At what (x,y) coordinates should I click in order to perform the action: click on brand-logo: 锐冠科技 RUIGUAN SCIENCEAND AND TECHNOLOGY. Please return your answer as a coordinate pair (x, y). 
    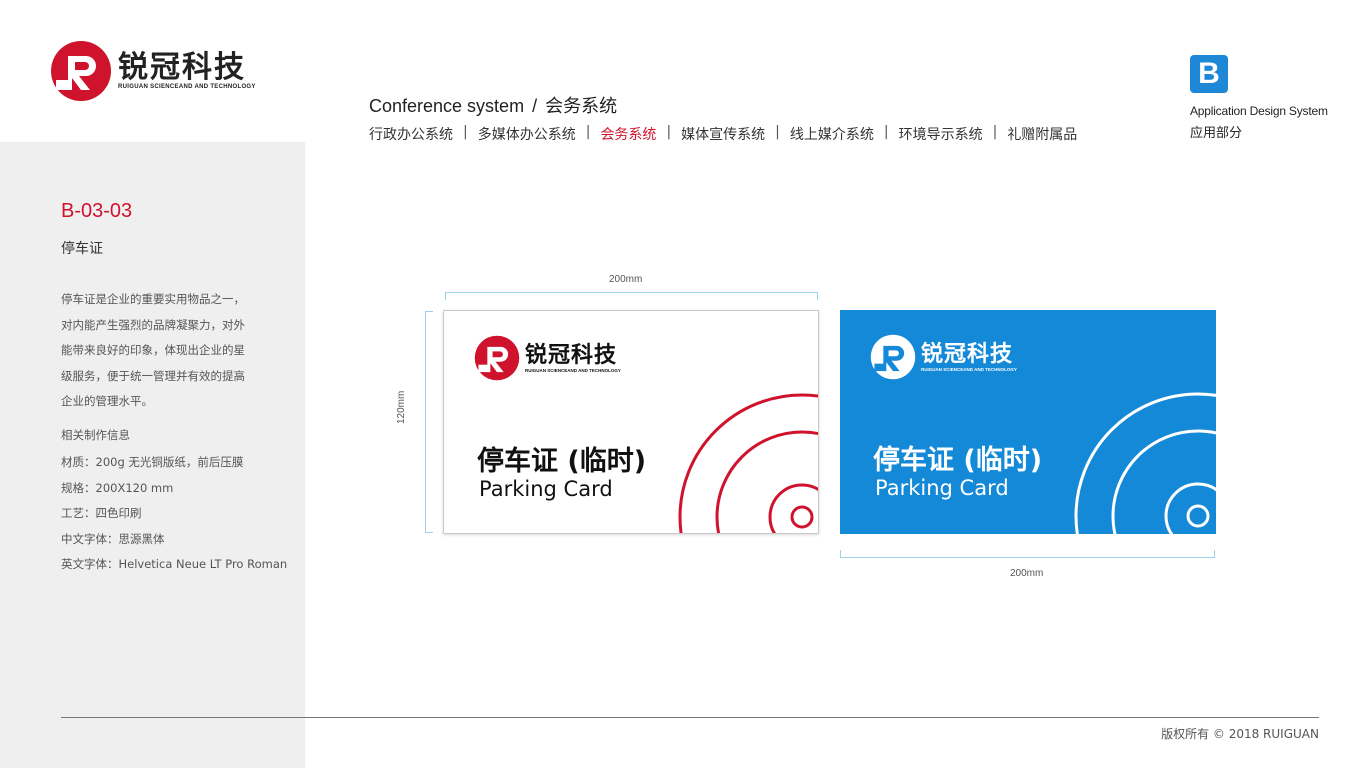
    Looking at the image, I should click on (153, 71).